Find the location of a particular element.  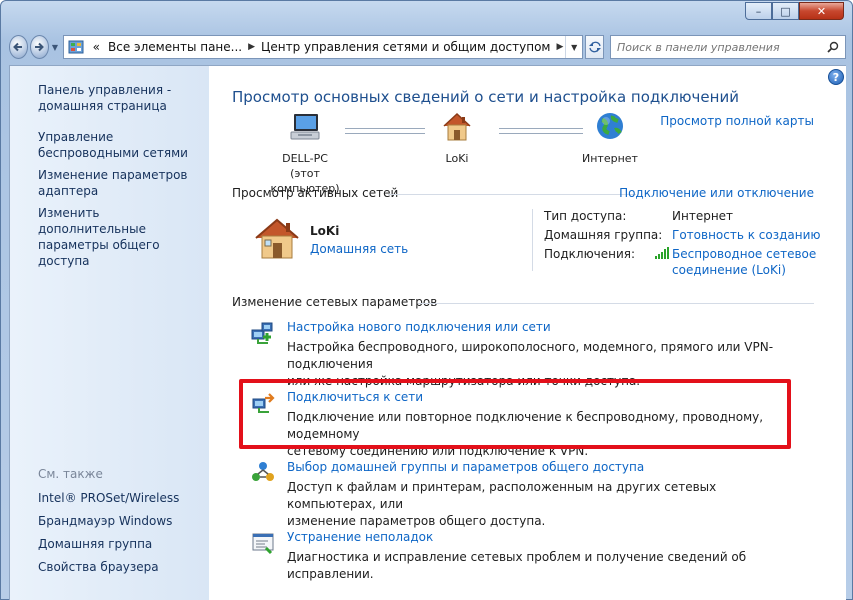

new-connection-link: Настройка нового подключения или сети is located at coordinates (419, 327).